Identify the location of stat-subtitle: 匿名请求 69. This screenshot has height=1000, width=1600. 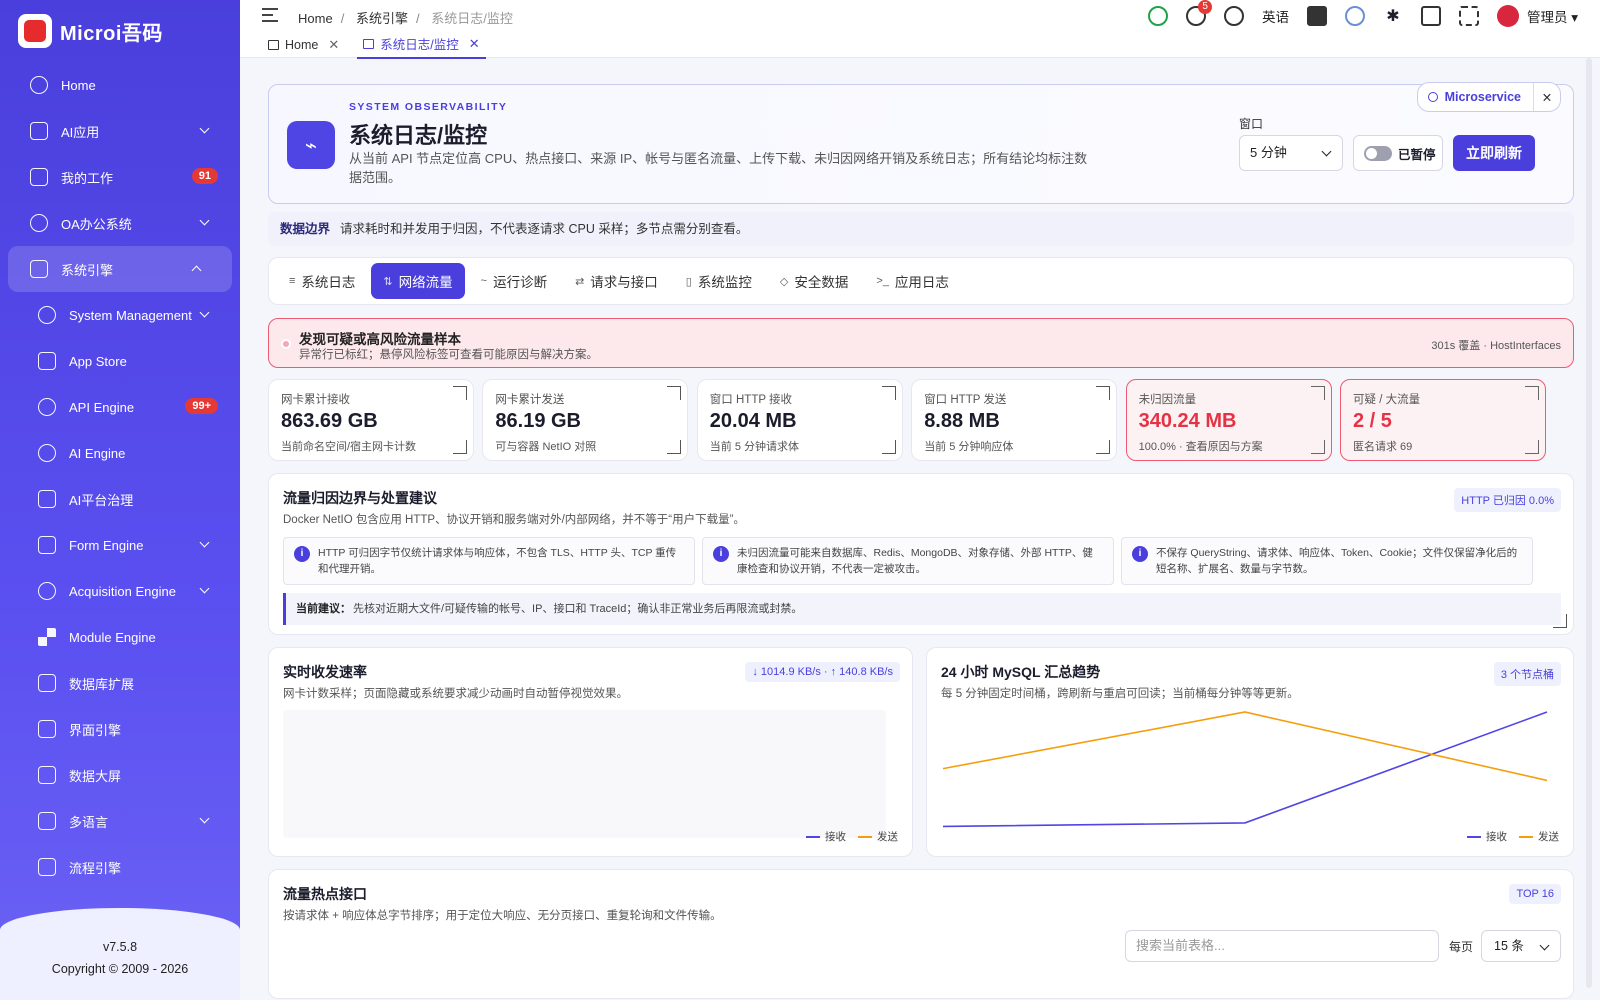
(1383, 447).